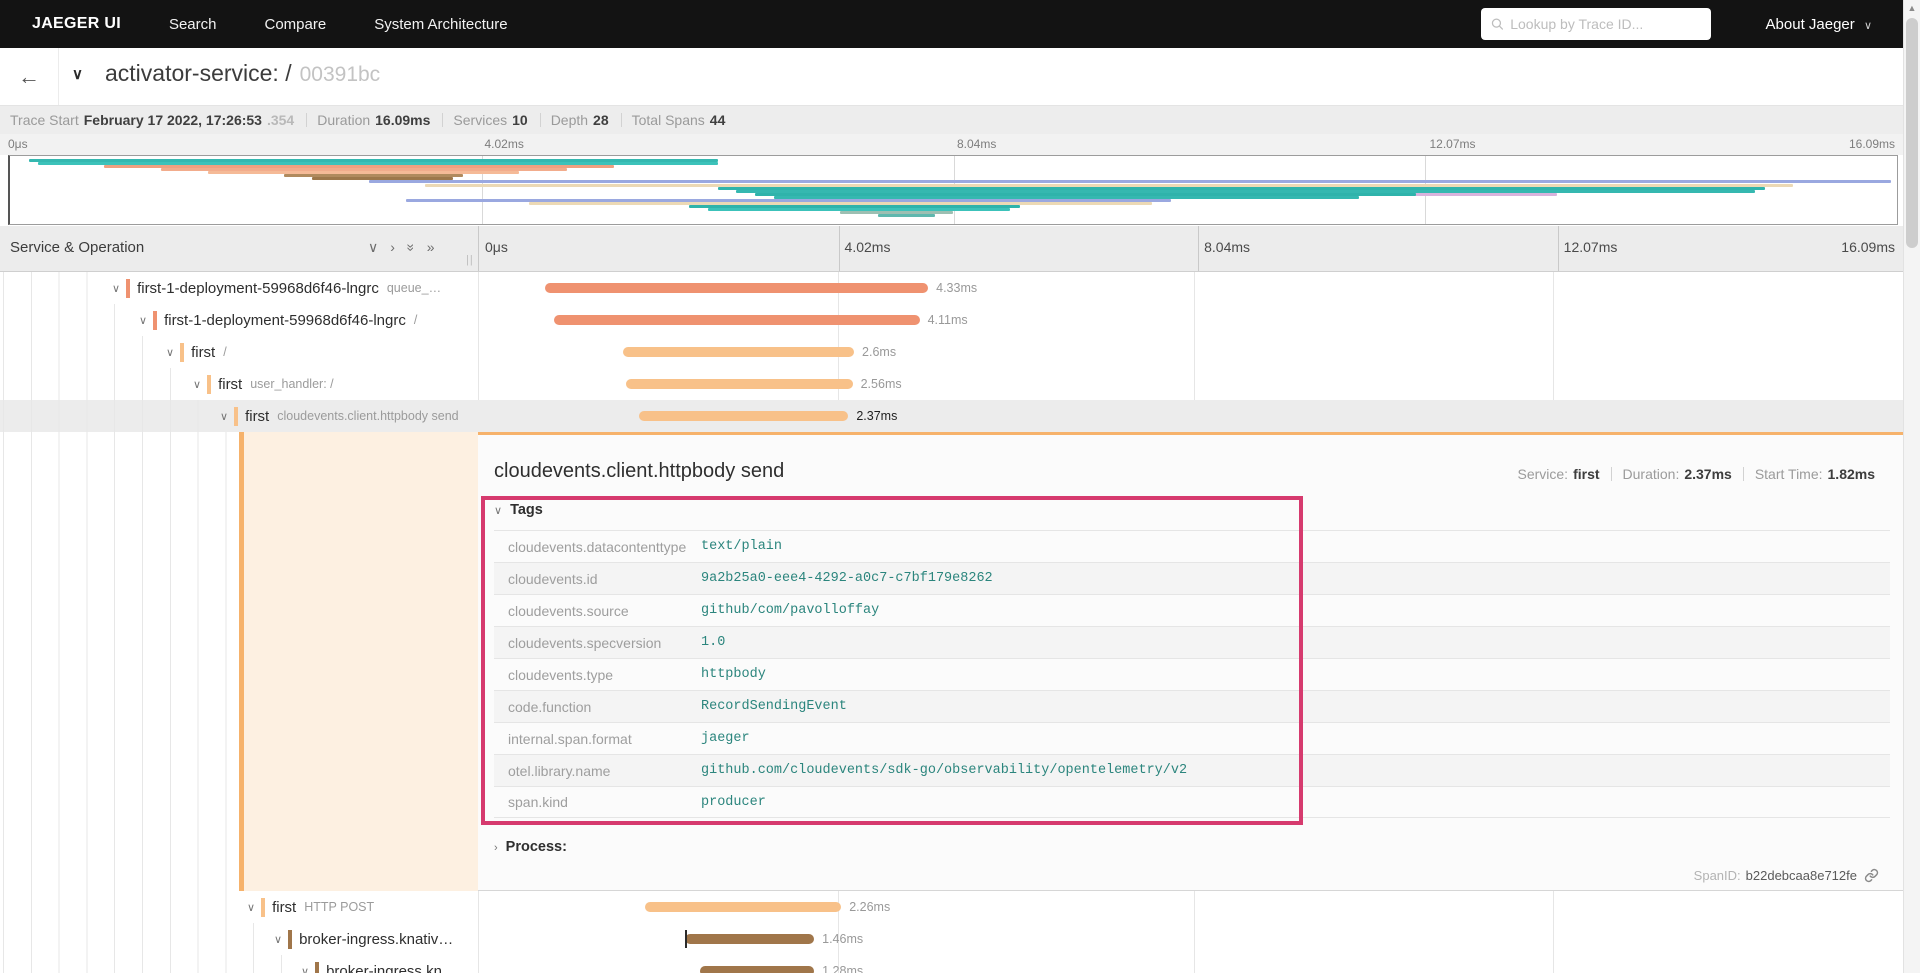 This screenshot has width=1920, height=973. What do you see at coordinates (1871, 875) in the screenshot?
I see `copy-link-icon` at bounding box center [1871, 875].